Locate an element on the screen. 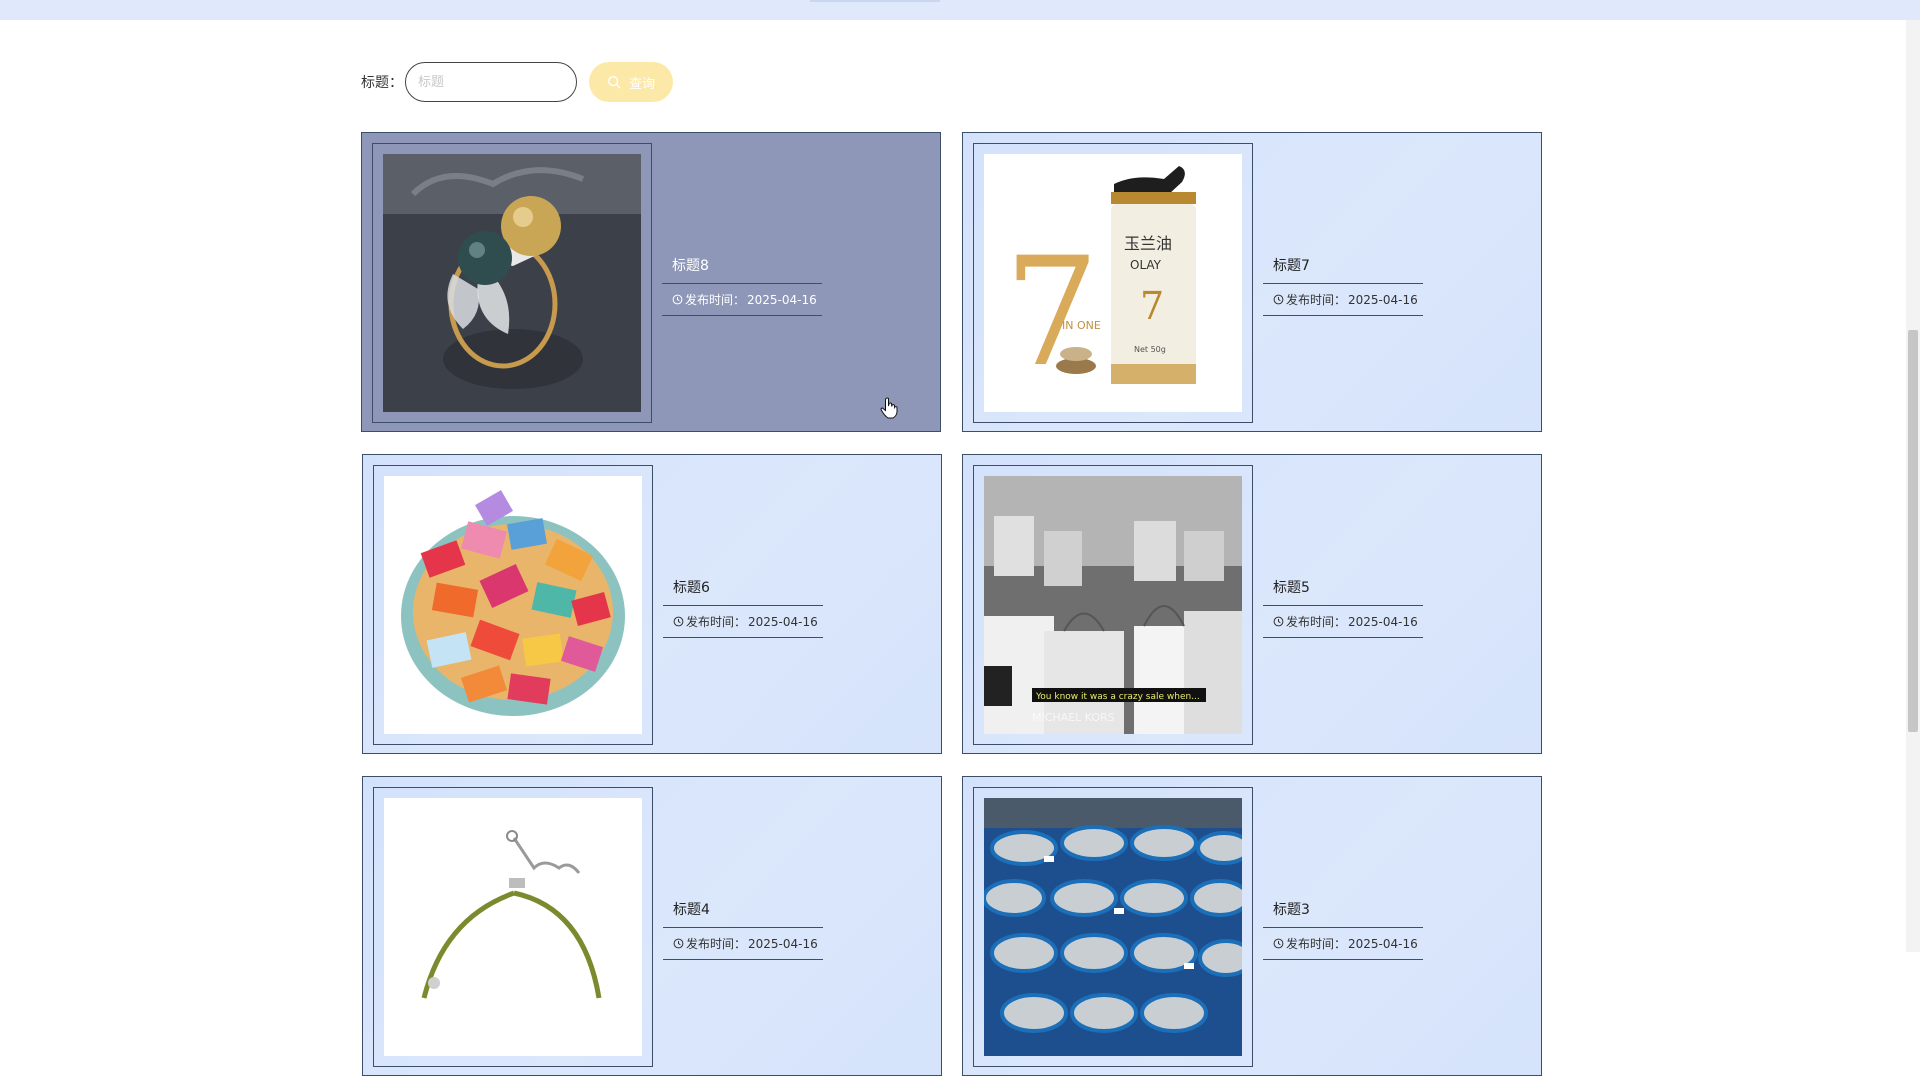 This screenshot has width=1920, height=1076. candy-plate-photo is located at coordinates (513, 605).